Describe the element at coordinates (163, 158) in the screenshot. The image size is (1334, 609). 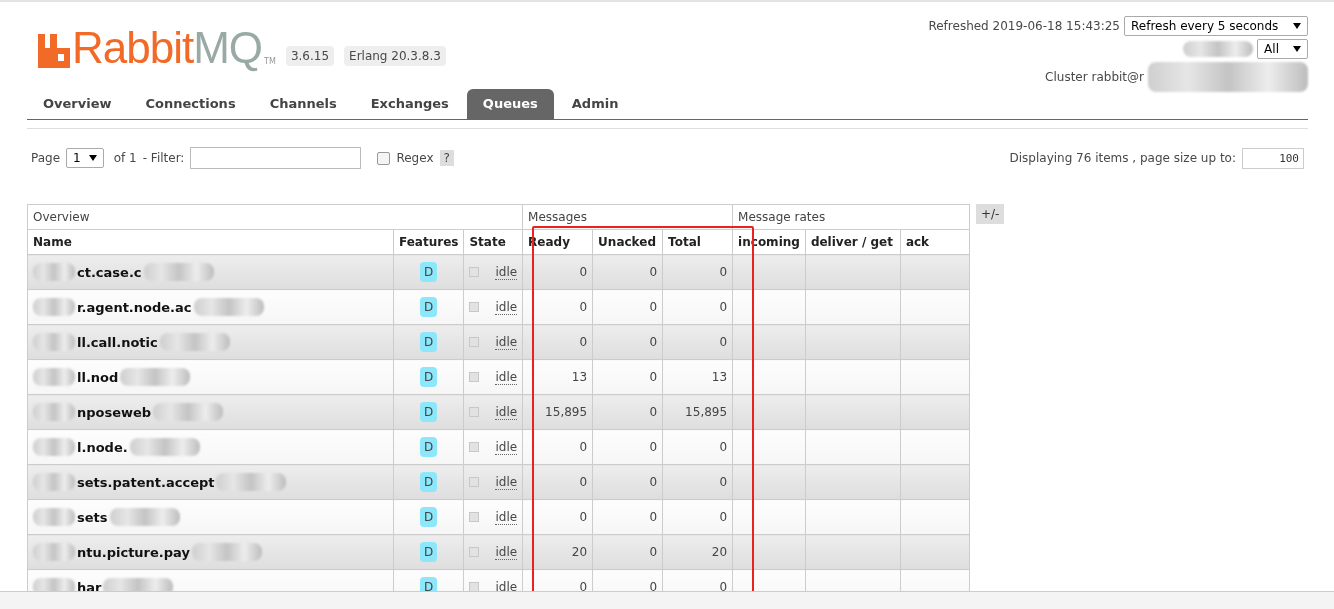
I see `filter-label: - Filter:` at that location.